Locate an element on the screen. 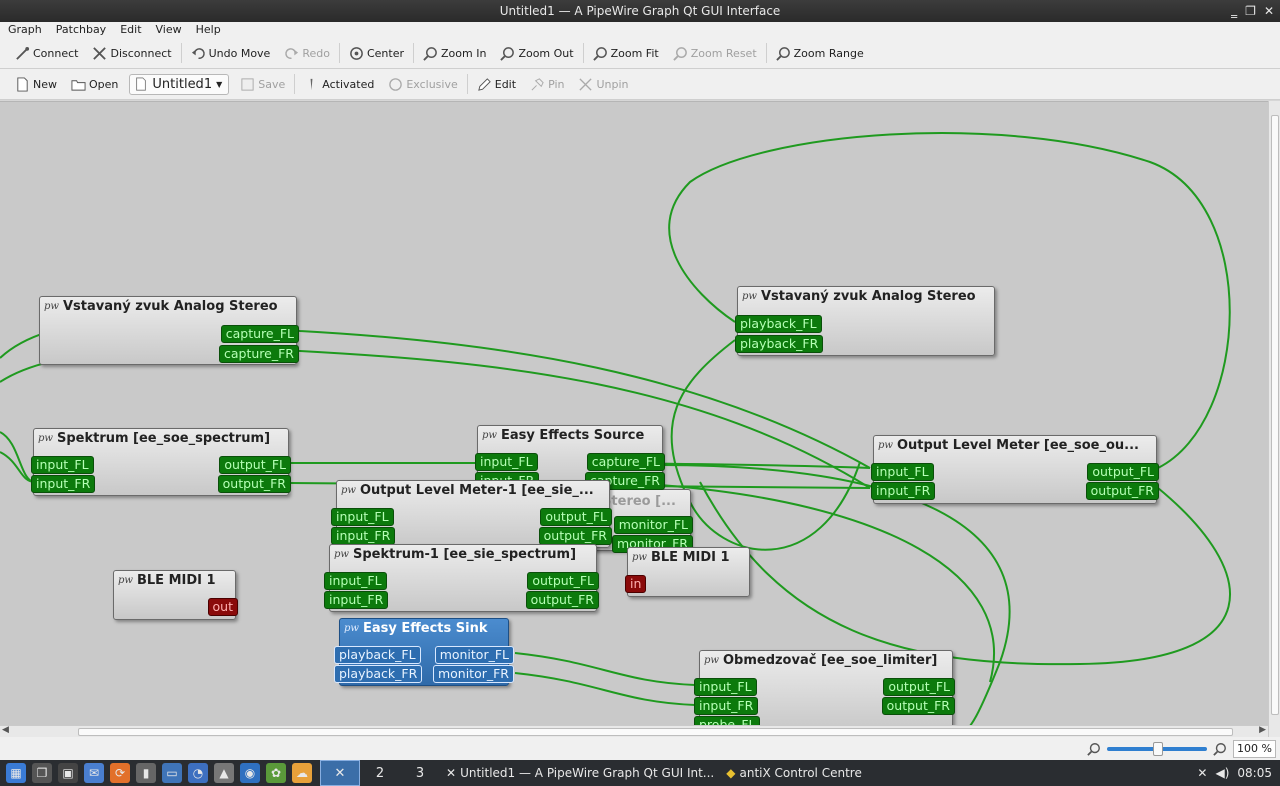 The width and height of the screenshot is (1280, 786). connect-button: Connect is located at coordinates (46, 53).